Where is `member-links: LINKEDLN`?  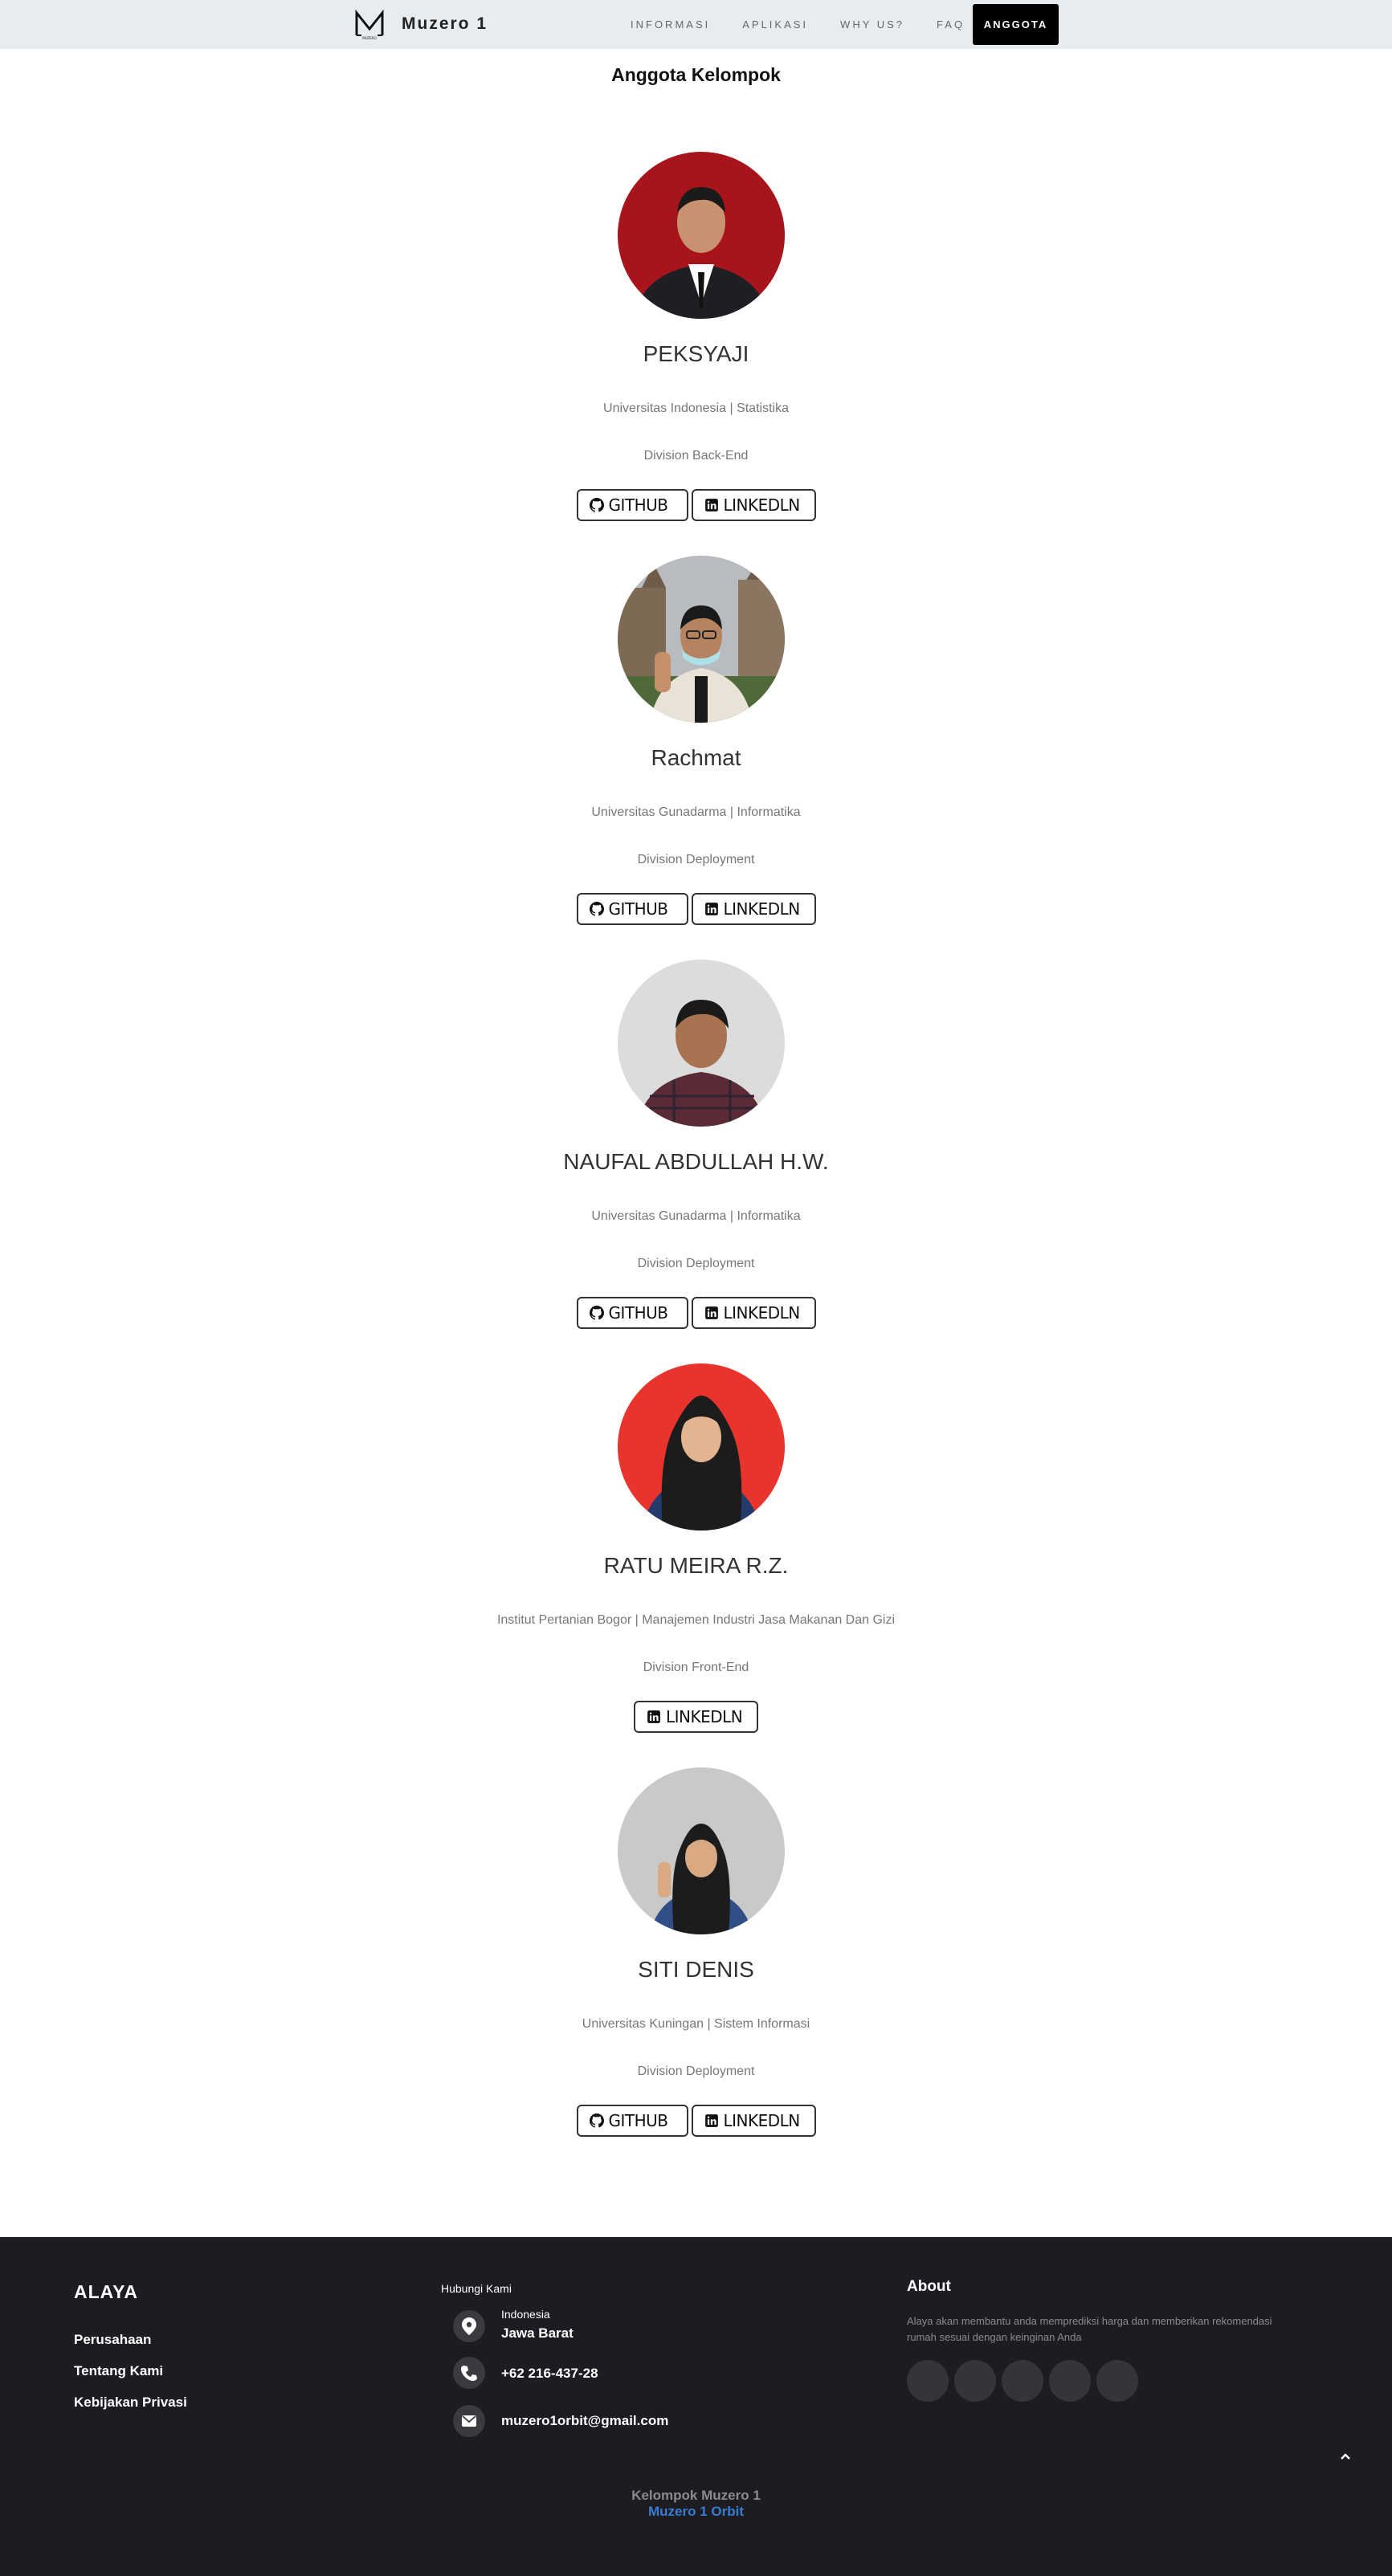
member-links: LINKEDLN is located at coordinates (696, 1717).